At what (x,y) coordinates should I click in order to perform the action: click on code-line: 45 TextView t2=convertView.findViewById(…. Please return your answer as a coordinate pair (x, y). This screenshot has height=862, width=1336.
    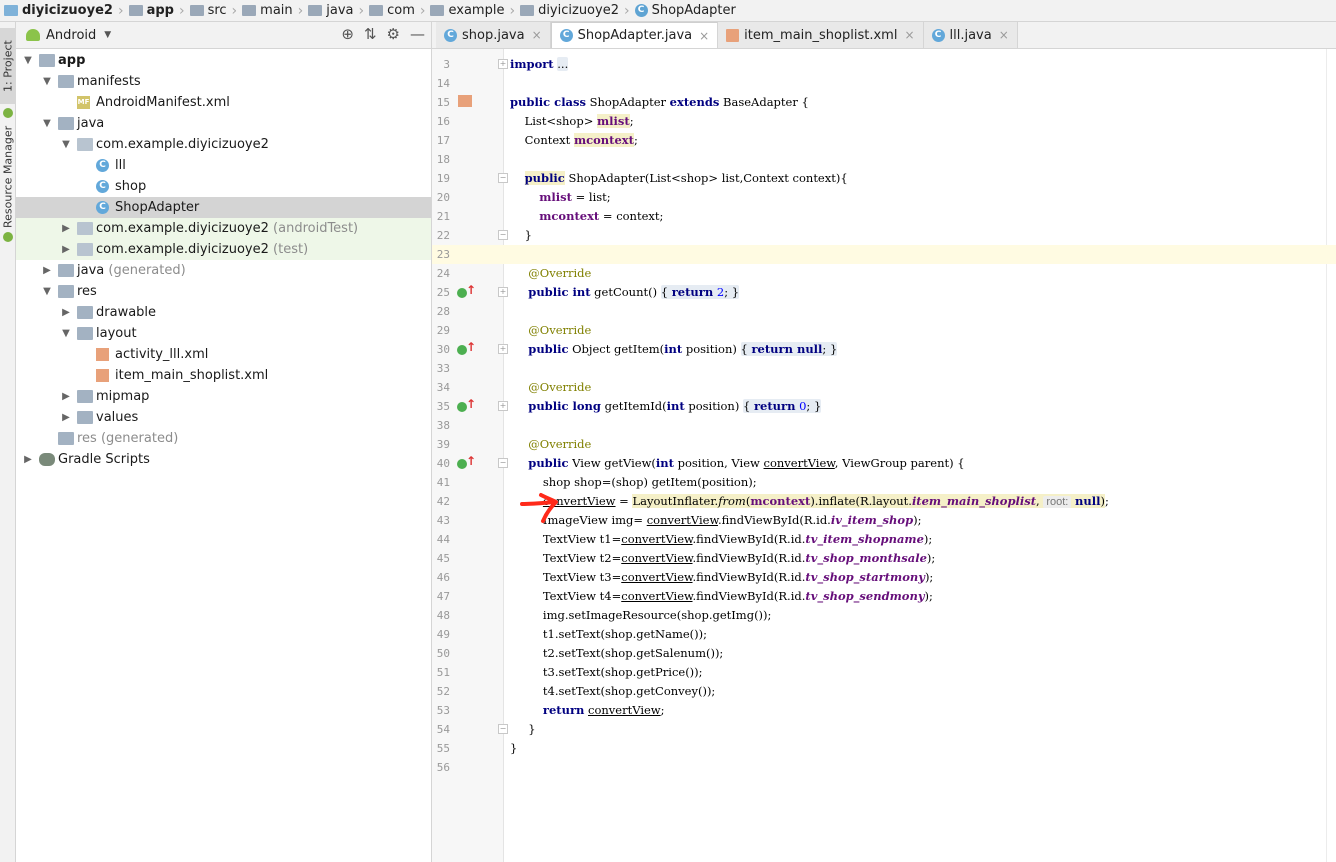
    Looking at the image, I should click on (884, 558).